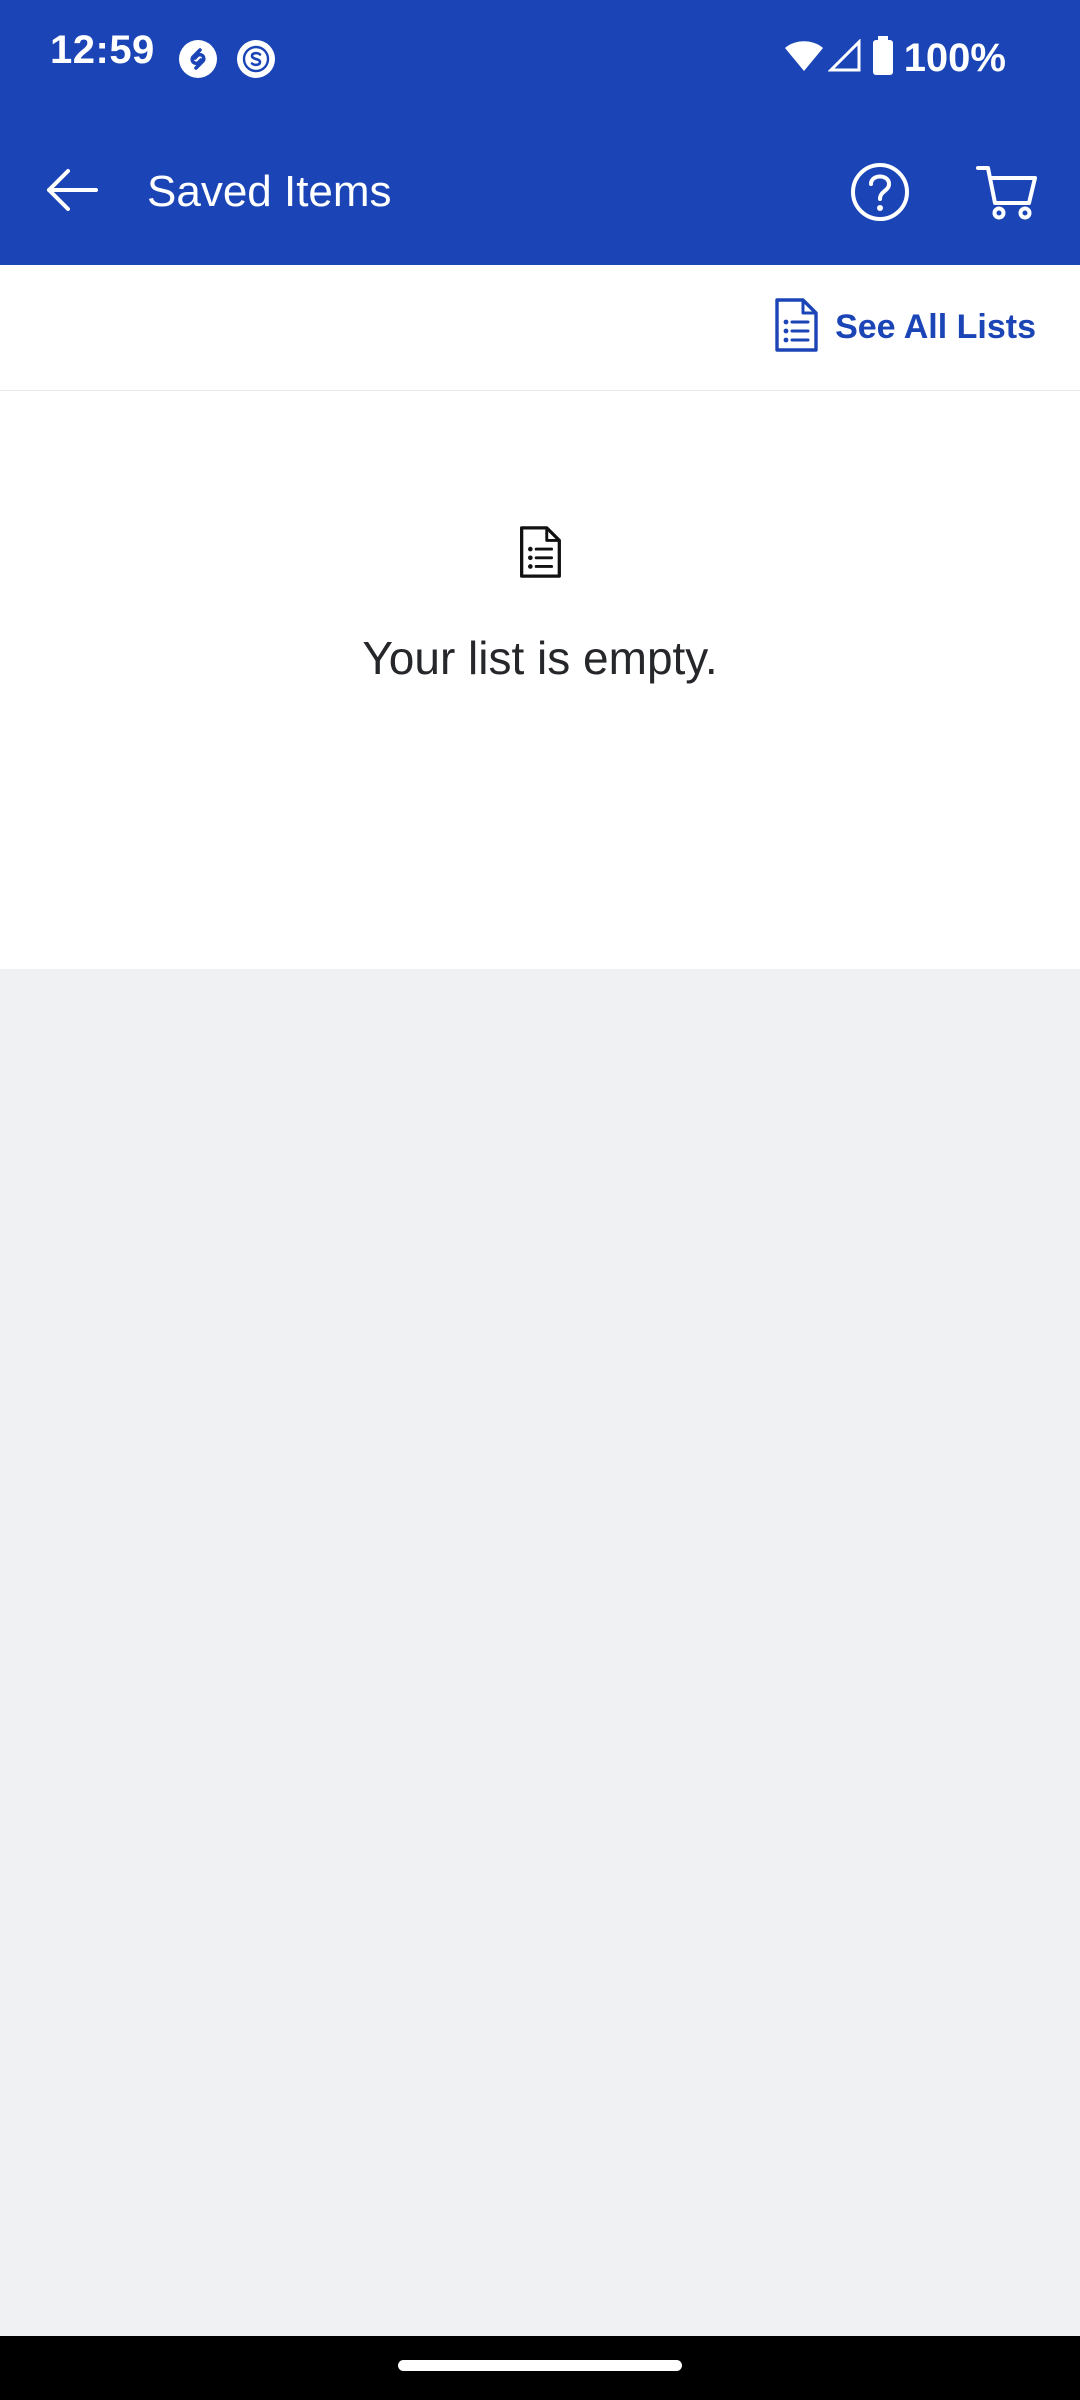 The height and width of the screenshot is (2400, 1080). I want to click on home-indicator, so click(540, 2365).